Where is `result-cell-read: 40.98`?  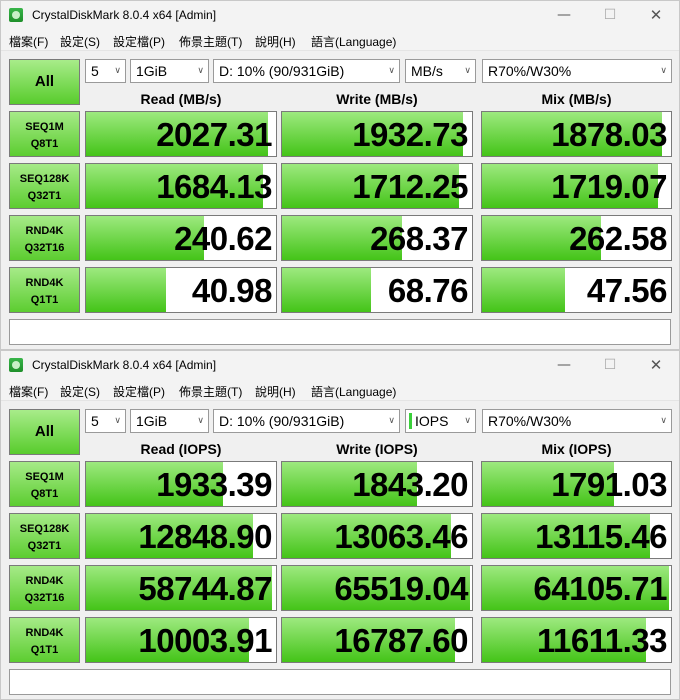 result-cell-read: 40.98 is located at coordinates (181, 290).